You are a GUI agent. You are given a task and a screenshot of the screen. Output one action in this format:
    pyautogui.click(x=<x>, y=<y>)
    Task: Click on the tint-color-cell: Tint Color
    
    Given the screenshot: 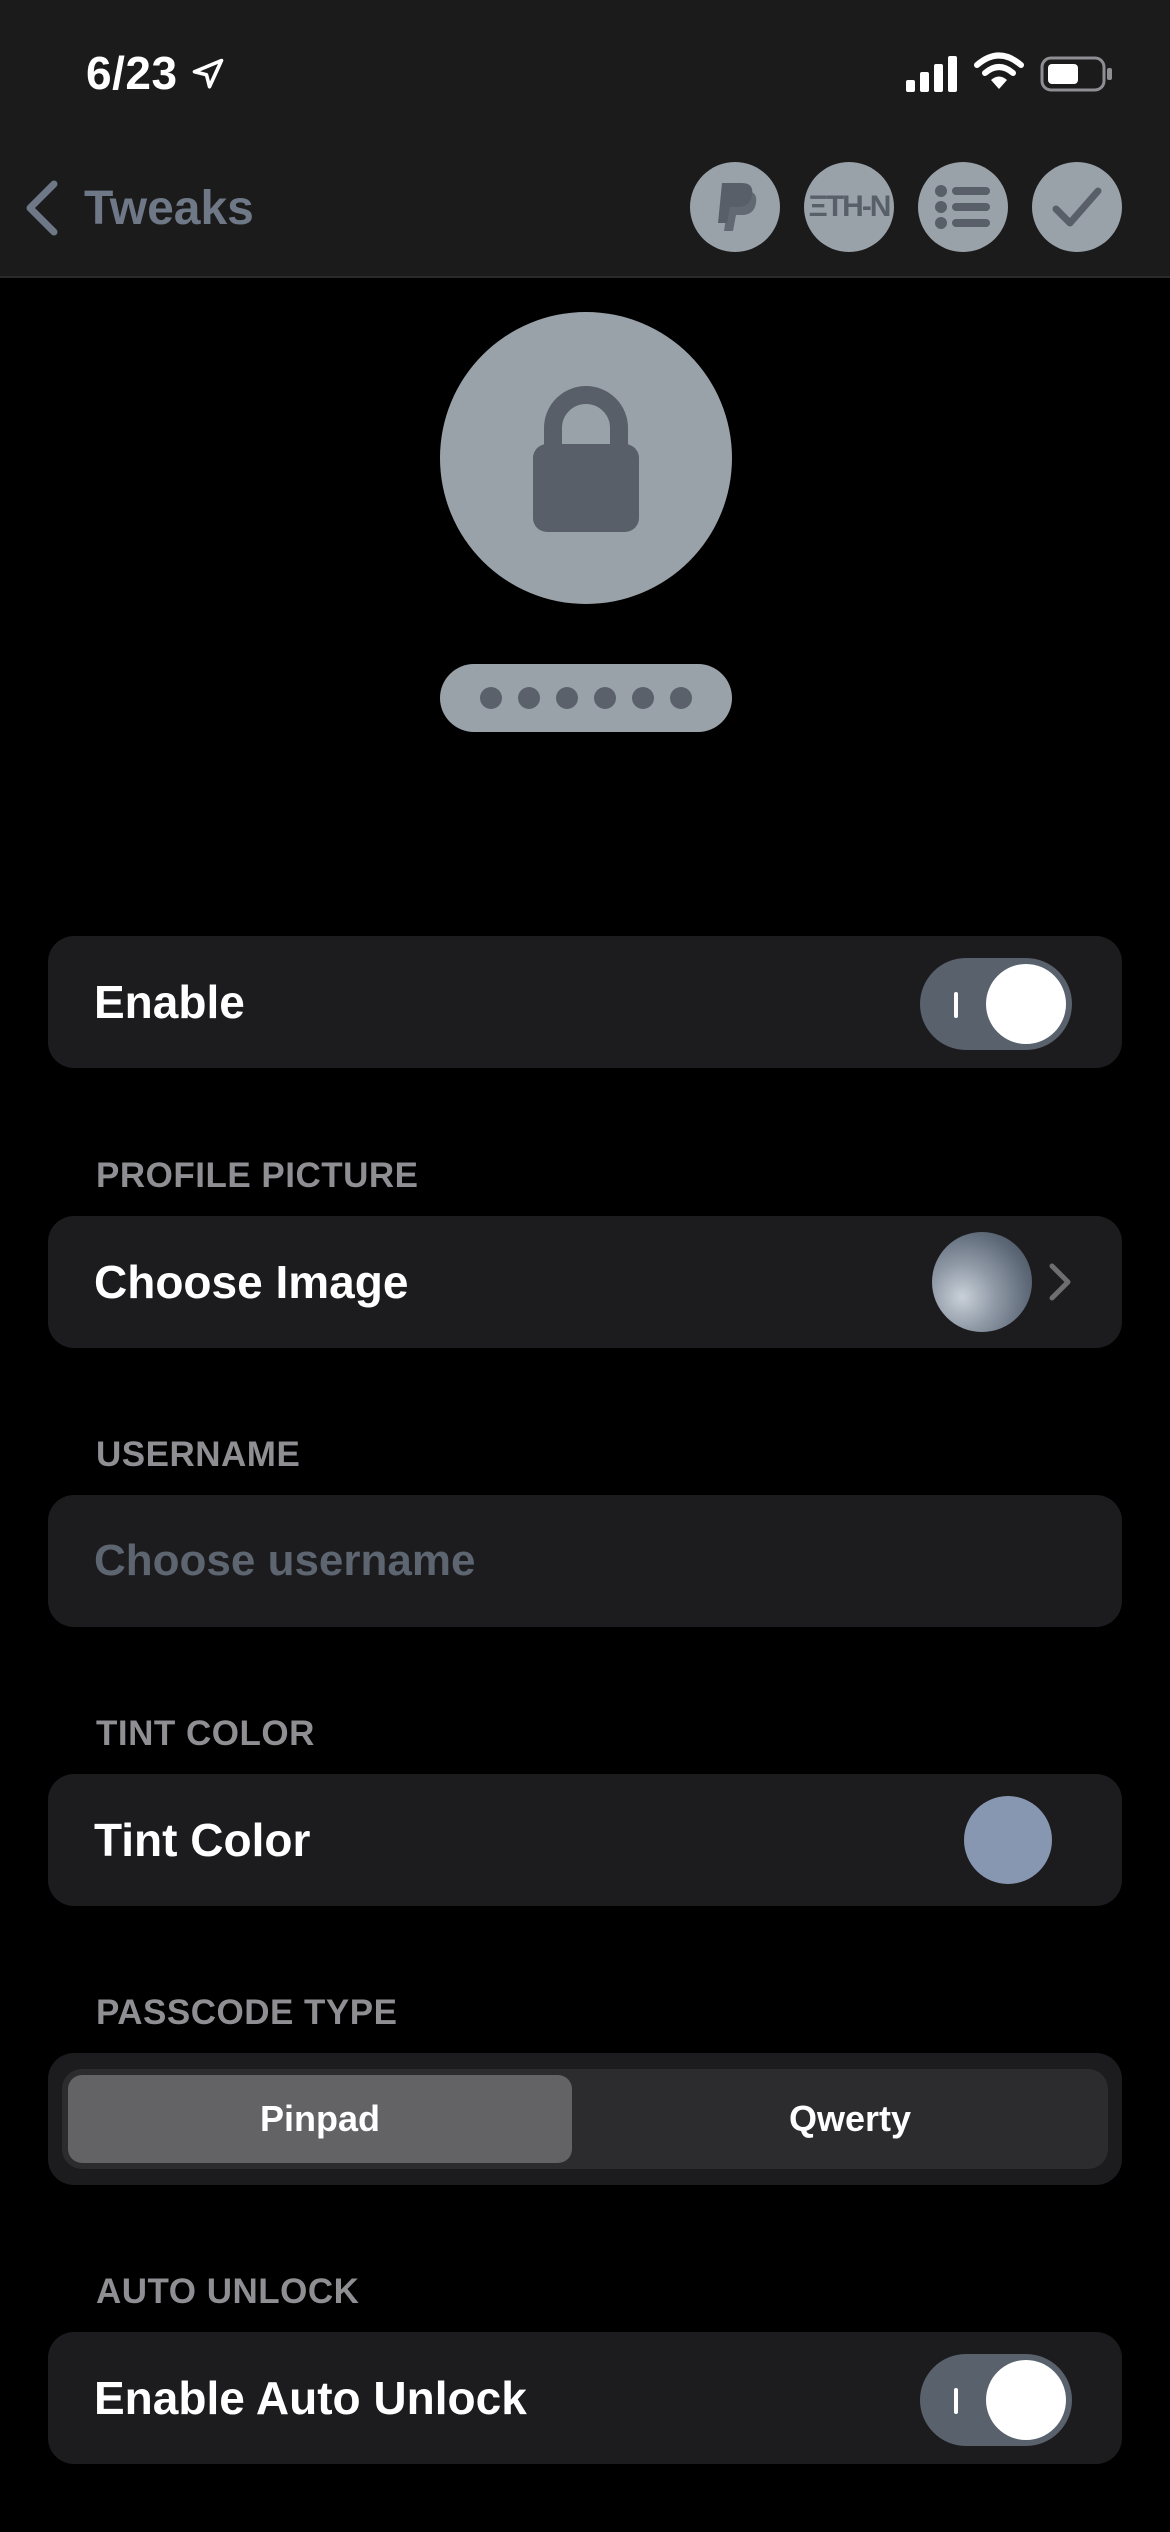 What is the action you would take?
    pyautogui.click(x=585, y=1840)
    